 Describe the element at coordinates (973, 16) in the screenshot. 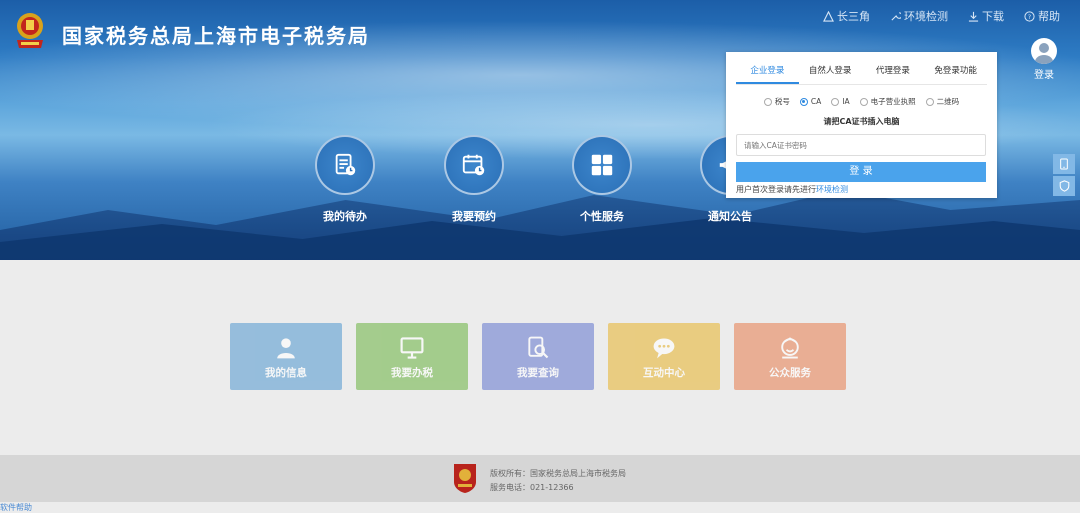

I see `download-icon` at that location.